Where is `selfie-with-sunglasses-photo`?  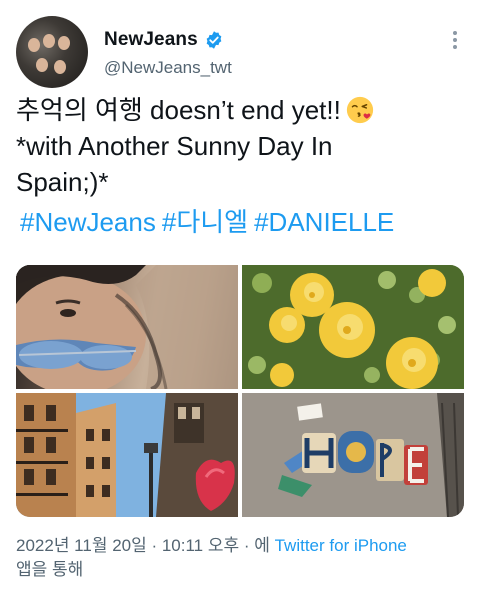
selfie-with-sunglasses-photo is located at coordinates (127, 327).